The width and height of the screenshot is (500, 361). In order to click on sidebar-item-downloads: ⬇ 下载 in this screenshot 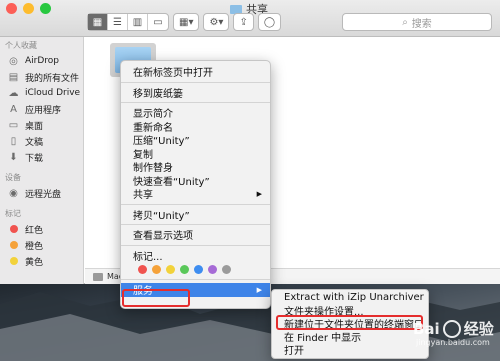, I will do `click(41, 157)`.